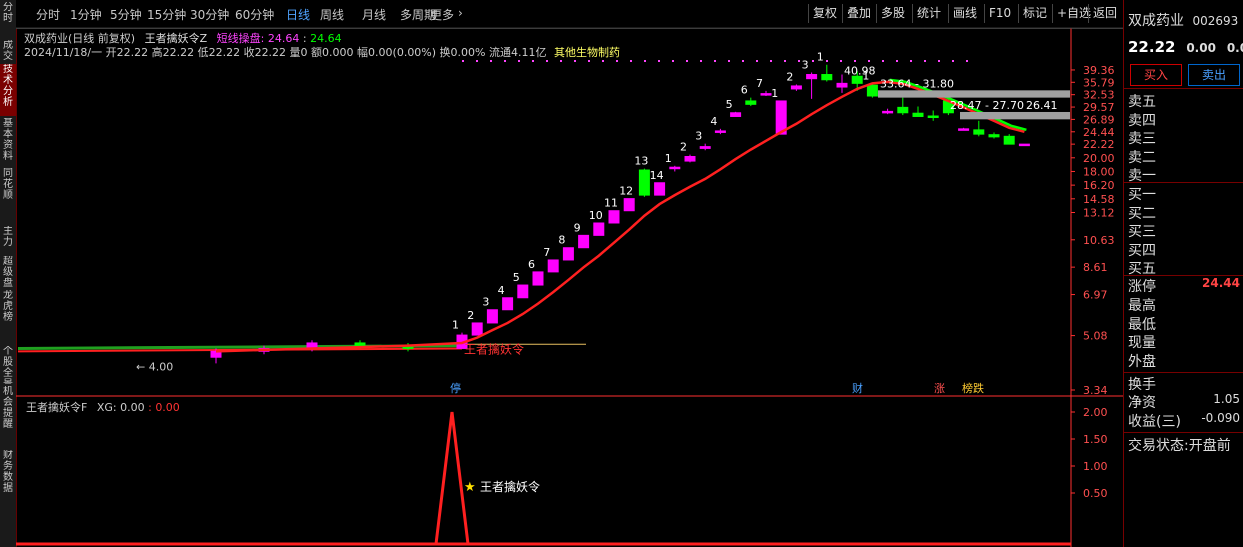  What do you see at coordinates (561, 240) in the screenshot?
I see `count-label: 8` at bounding box center [561, 240].